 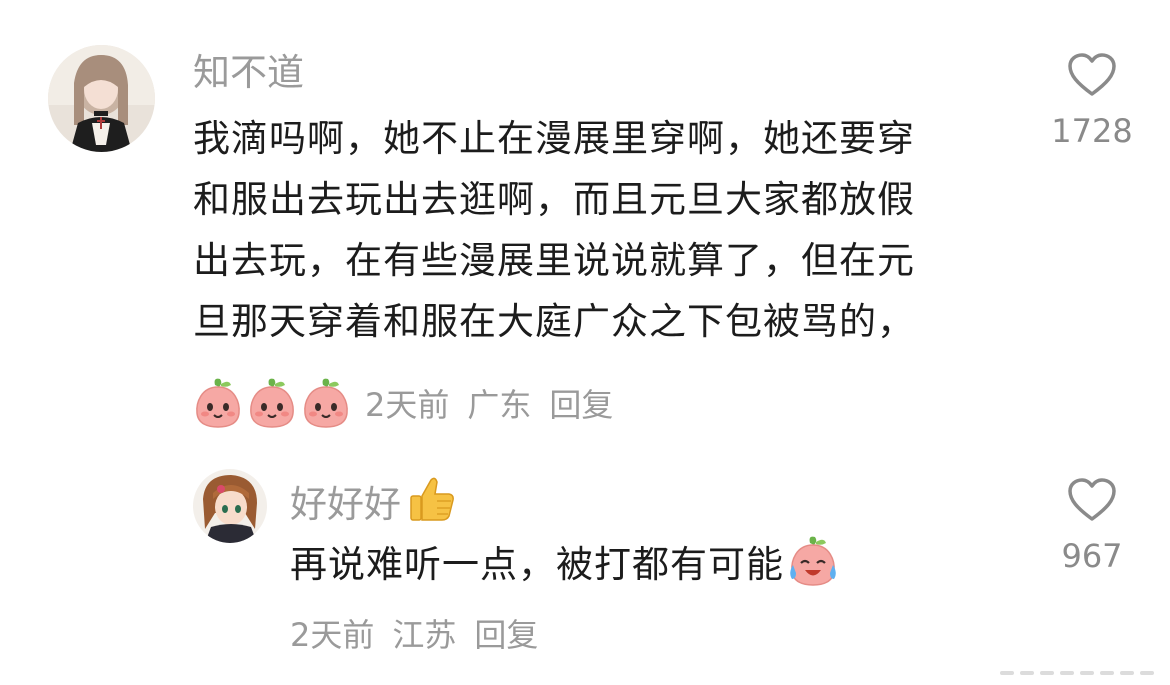 What do you see at coordinates (1077, 673) in the screenshot?
I see `watermark-dots` at bounding box center [1077, 673].